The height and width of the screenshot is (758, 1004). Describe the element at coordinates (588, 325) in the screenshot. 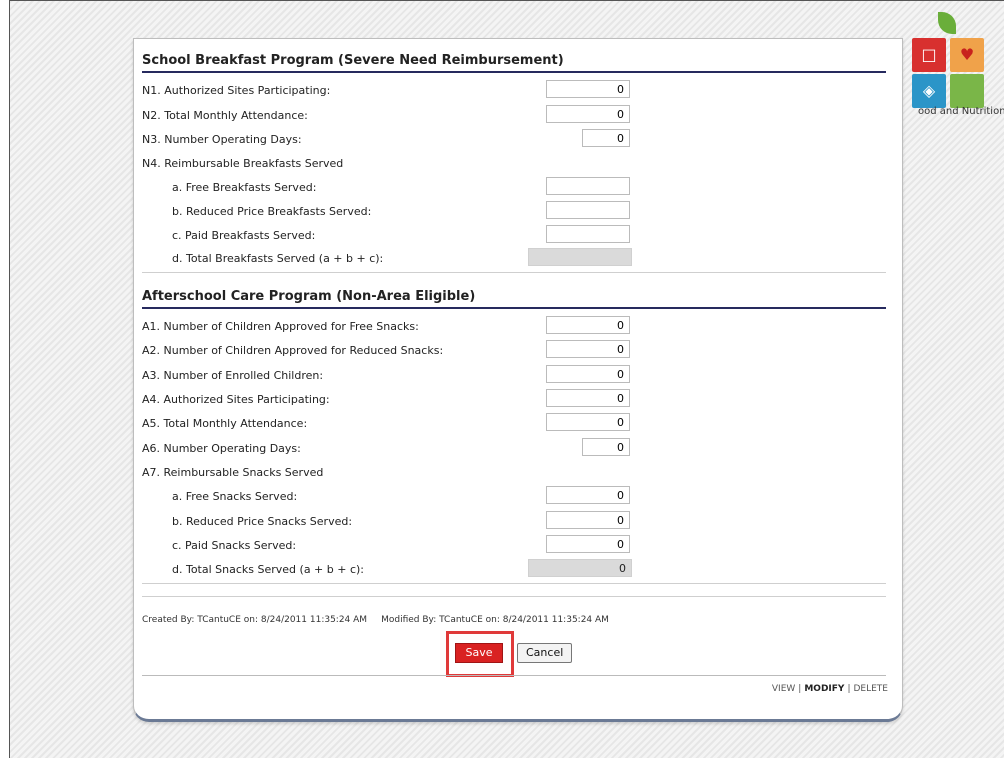

I see `a1-input` at that location.